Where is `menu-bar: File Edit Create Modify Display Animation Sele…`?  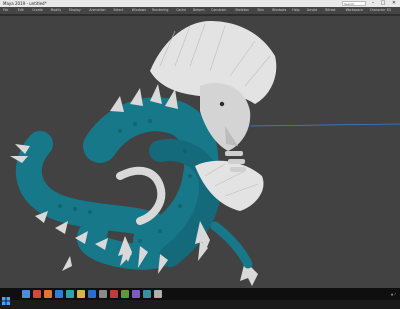 menu-bar: File Edit Create Modify Display Animation Sele… is located at coordinates (200, 10).